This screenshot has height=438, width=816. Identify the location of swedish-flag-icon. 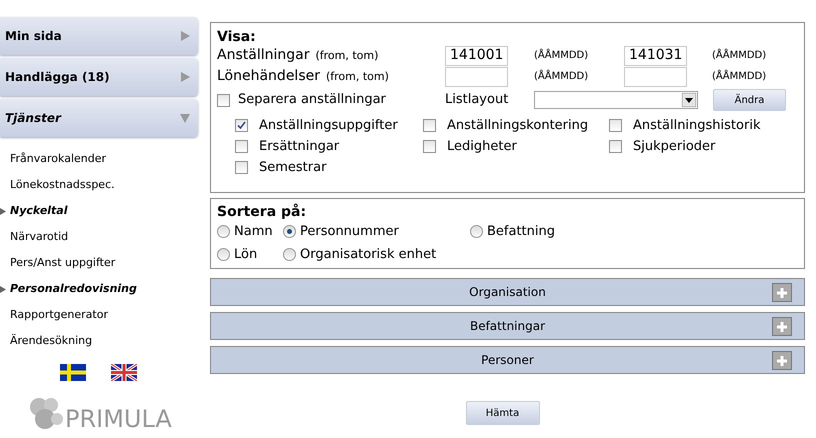
(73, 372).